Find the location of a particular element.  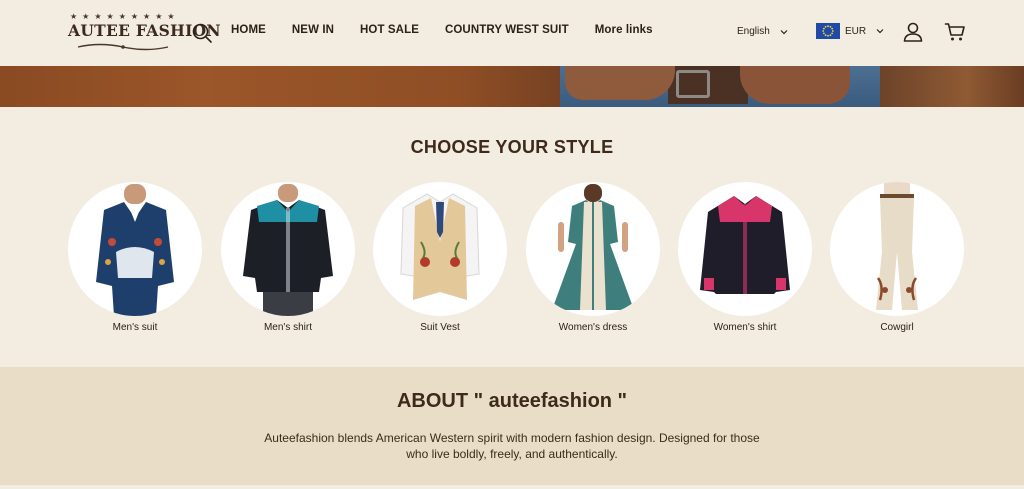

eu-flag-icon is located at coordinates (828, 31).